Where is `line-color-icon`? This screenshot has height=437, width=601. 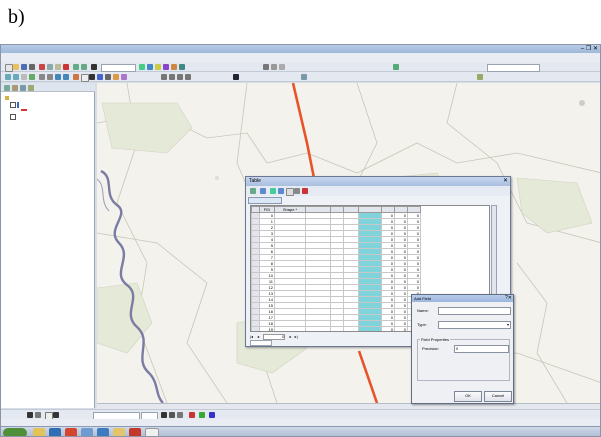
line-color-icon is located at coordinates (212, 415).